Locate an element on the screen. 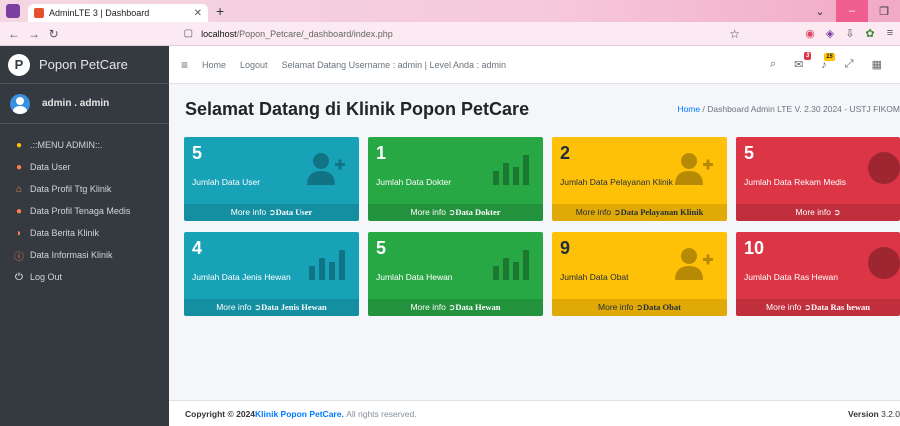  brand-link: P Popon PetCare is located at coordinates (84, 65).